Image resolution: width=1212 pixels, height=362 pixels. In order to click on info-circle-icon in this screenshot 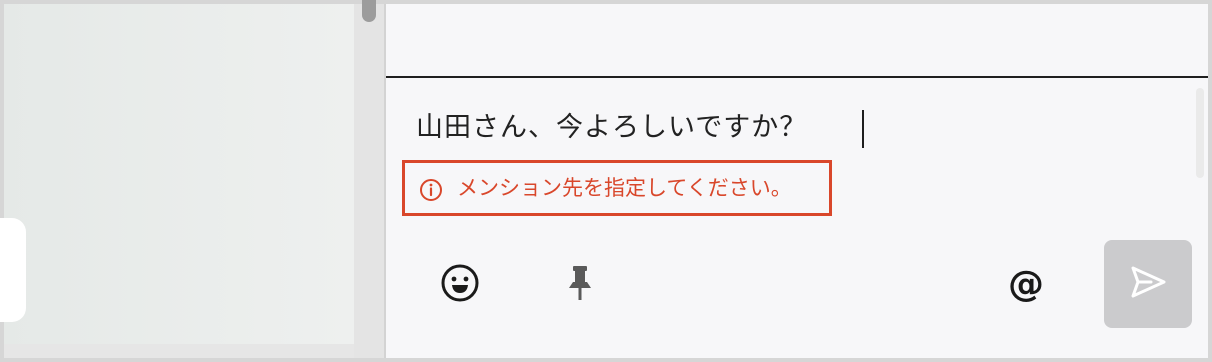, I will do `click(431, 190)`.